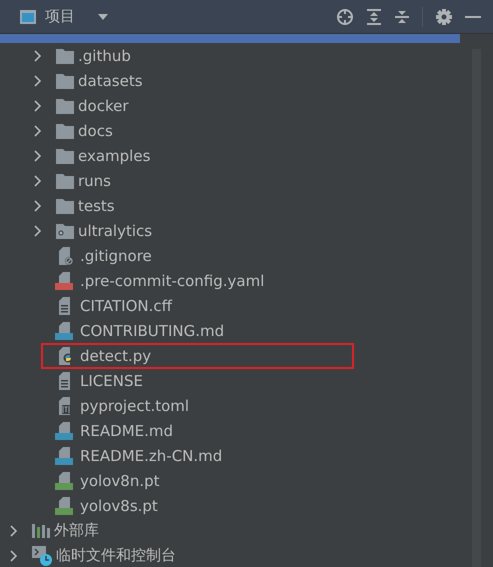 This screenshot has width=493, height=567. What do you see at coordinates (104, 55) in the screenshot?
I see `file-name: .github` at bounding box center [104, 55].